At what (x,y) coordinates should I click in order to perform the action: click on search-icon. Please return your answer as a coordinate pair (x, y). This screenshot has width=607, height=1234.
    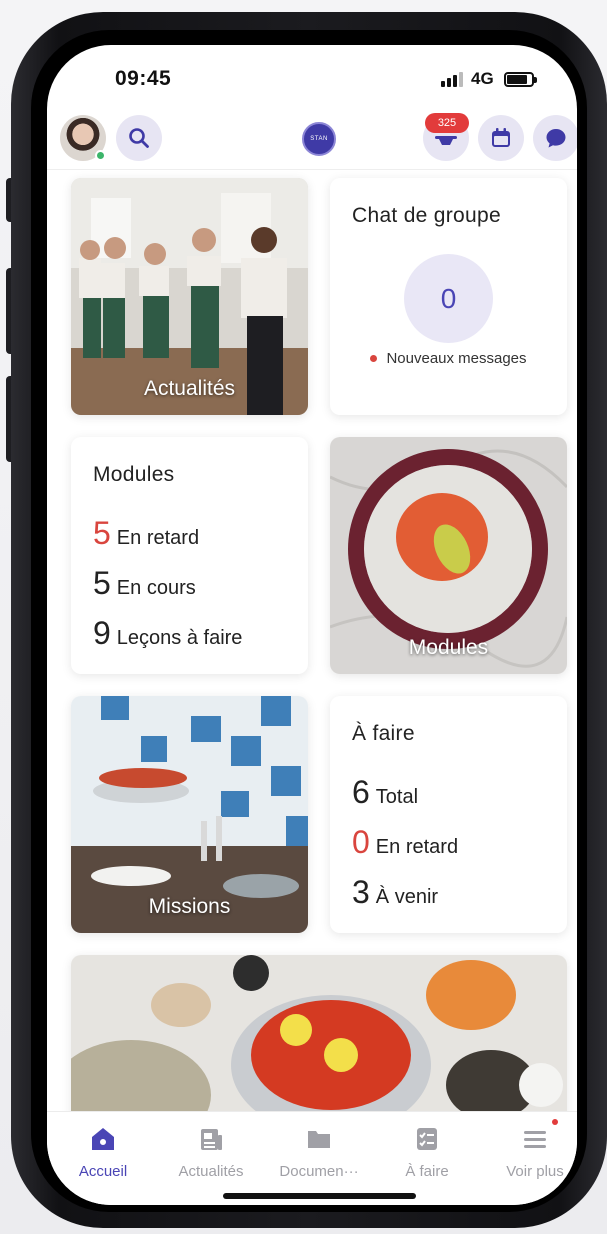
    Looking at the image, I should click on (139, 138).